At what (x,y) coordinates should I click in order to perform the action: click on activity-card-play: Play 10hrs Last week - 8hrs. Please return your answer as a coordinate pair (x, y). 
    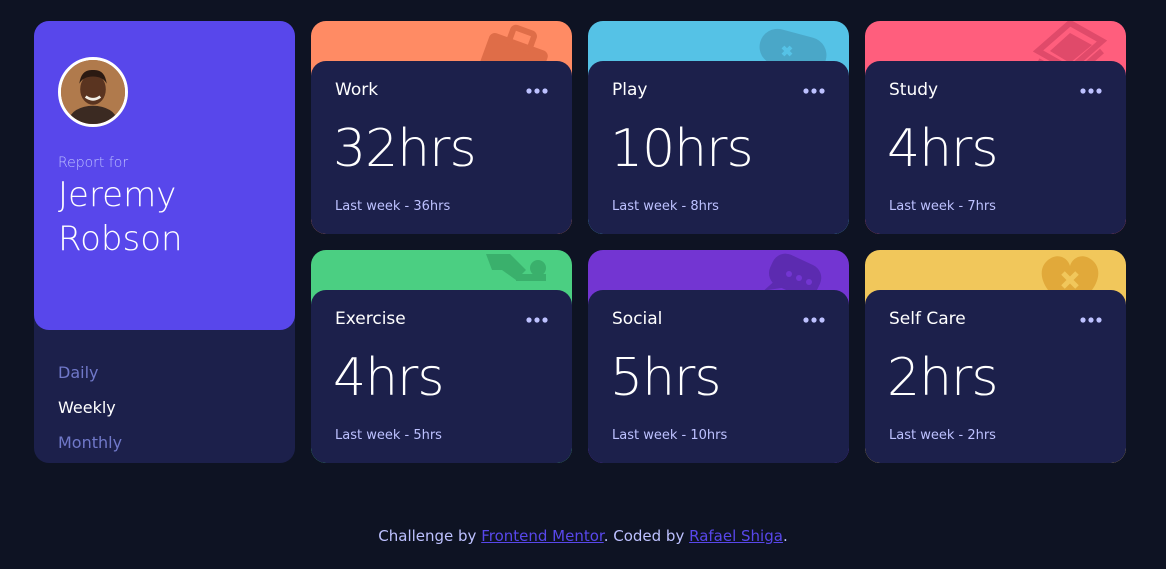
    Looking at the image, I should click on (718, 127).